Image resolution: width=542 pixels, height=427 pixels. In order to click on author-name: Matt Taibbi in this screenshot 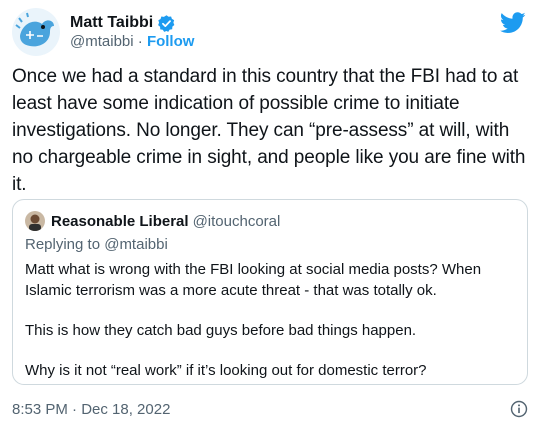, I will do `click(111, 23)`.